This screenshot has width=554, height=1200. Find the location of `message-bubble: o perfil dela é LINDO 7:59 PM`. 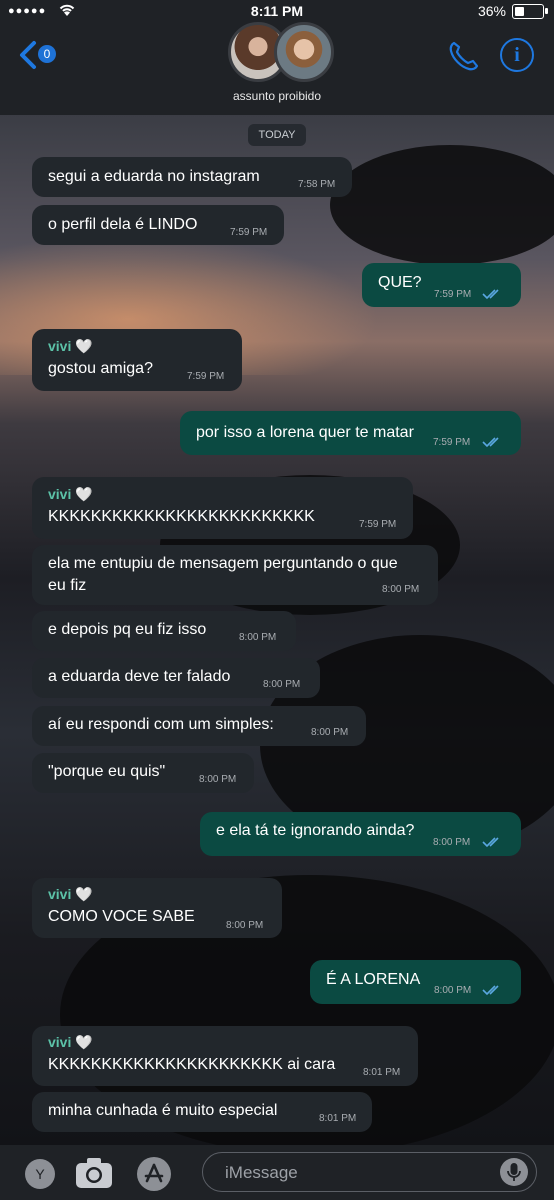

message-bubble: o perfil dela é LINDO 7:59 PM is located at coordinates (158, 225).